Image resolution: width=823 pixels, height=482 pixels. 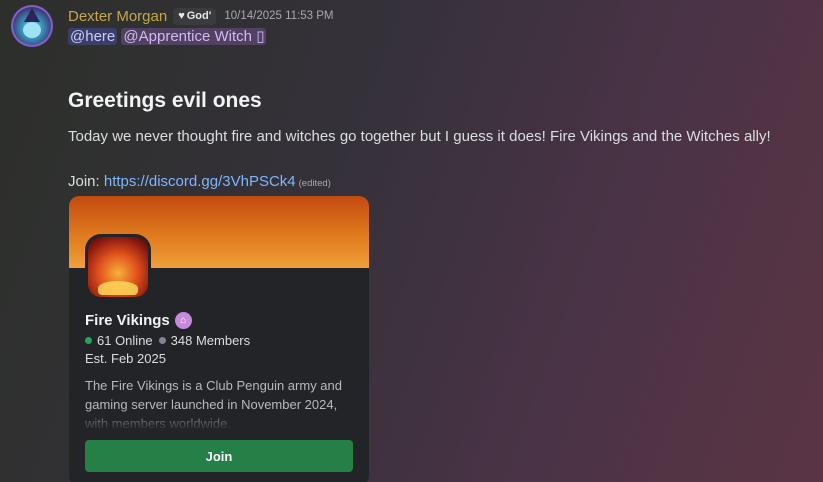 I want to click on join-button: Join, so click(x=219, y=456).